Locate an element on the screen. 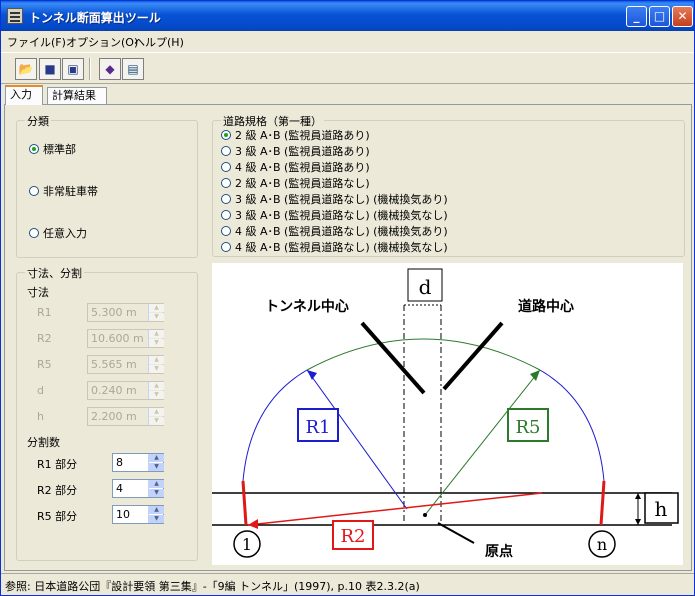 This screenshot has width=695, height=596. road-option-0: 2 級 A･B (監視員道路あり) is located at coordinates (295, 135).